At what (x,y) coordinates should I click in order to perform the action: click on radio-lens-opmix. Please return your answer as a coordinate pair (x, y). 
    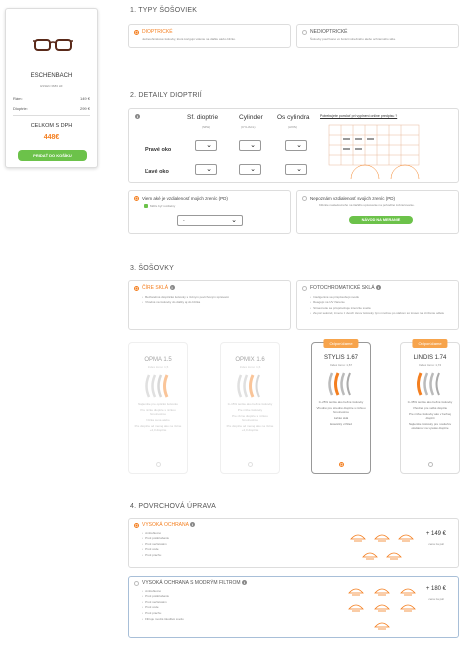
    Looking at the image, I should click on (250, 464).